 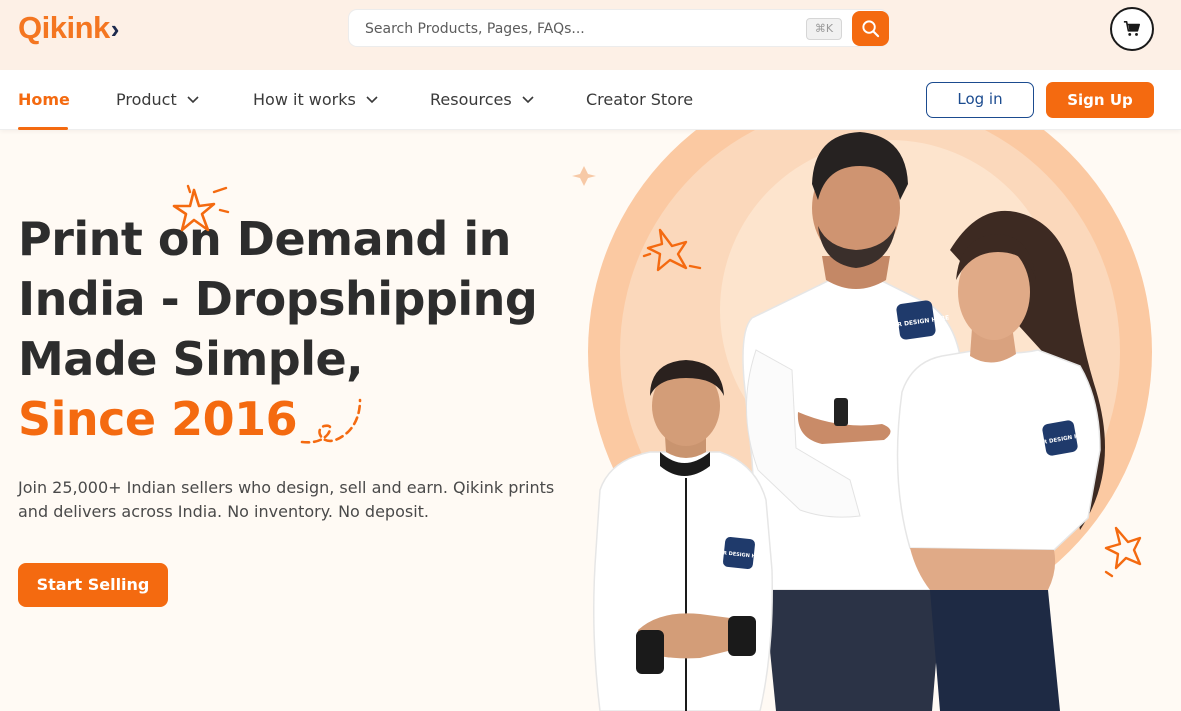 What do you see at coordinates (43, 128) in the screenshot?
I see `nav-active-indicator` at bounding box center [43, 128].